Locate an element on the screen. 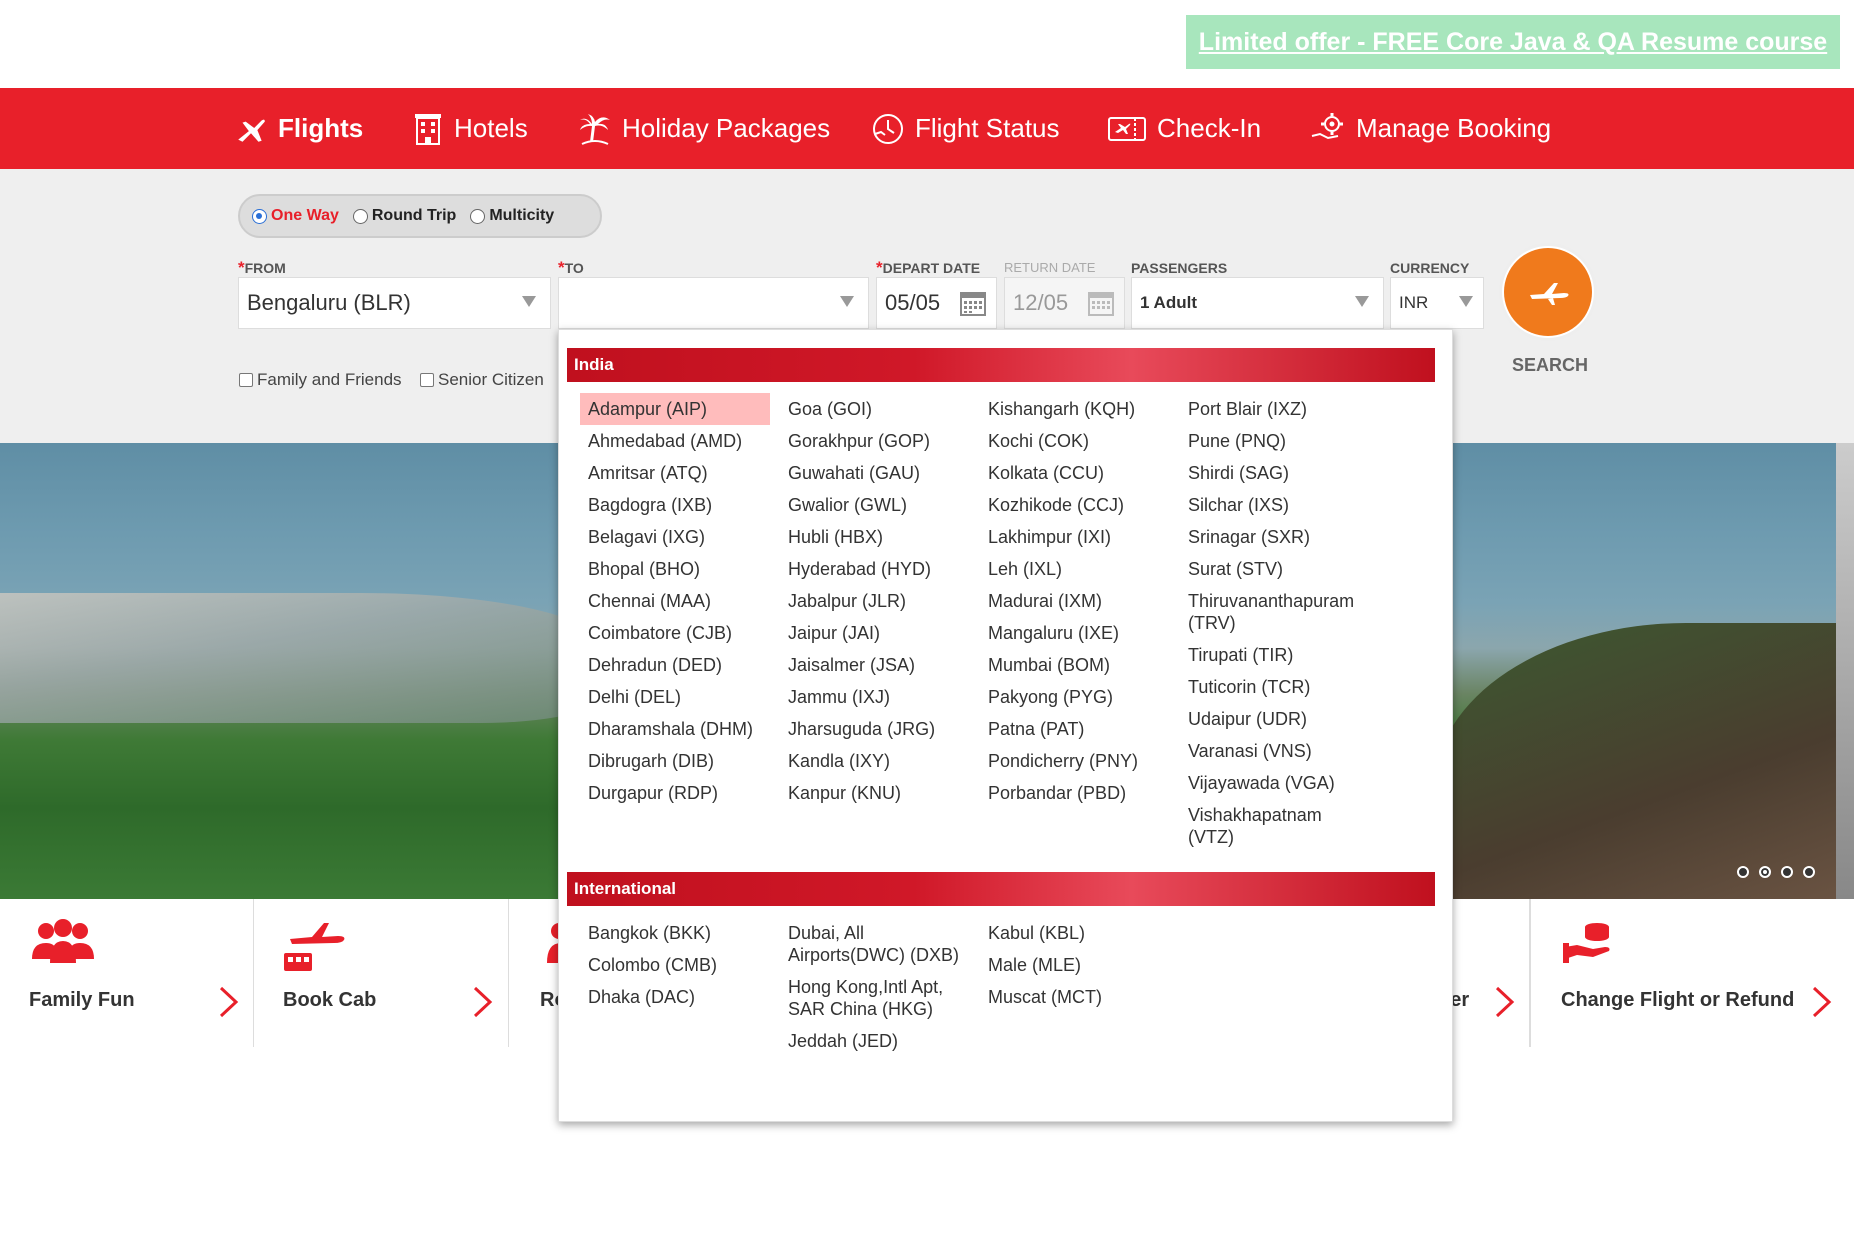 This screenshot has height=1259, width=1854. feature-book-cab: Book Cab is located at coordinates (381, 973).